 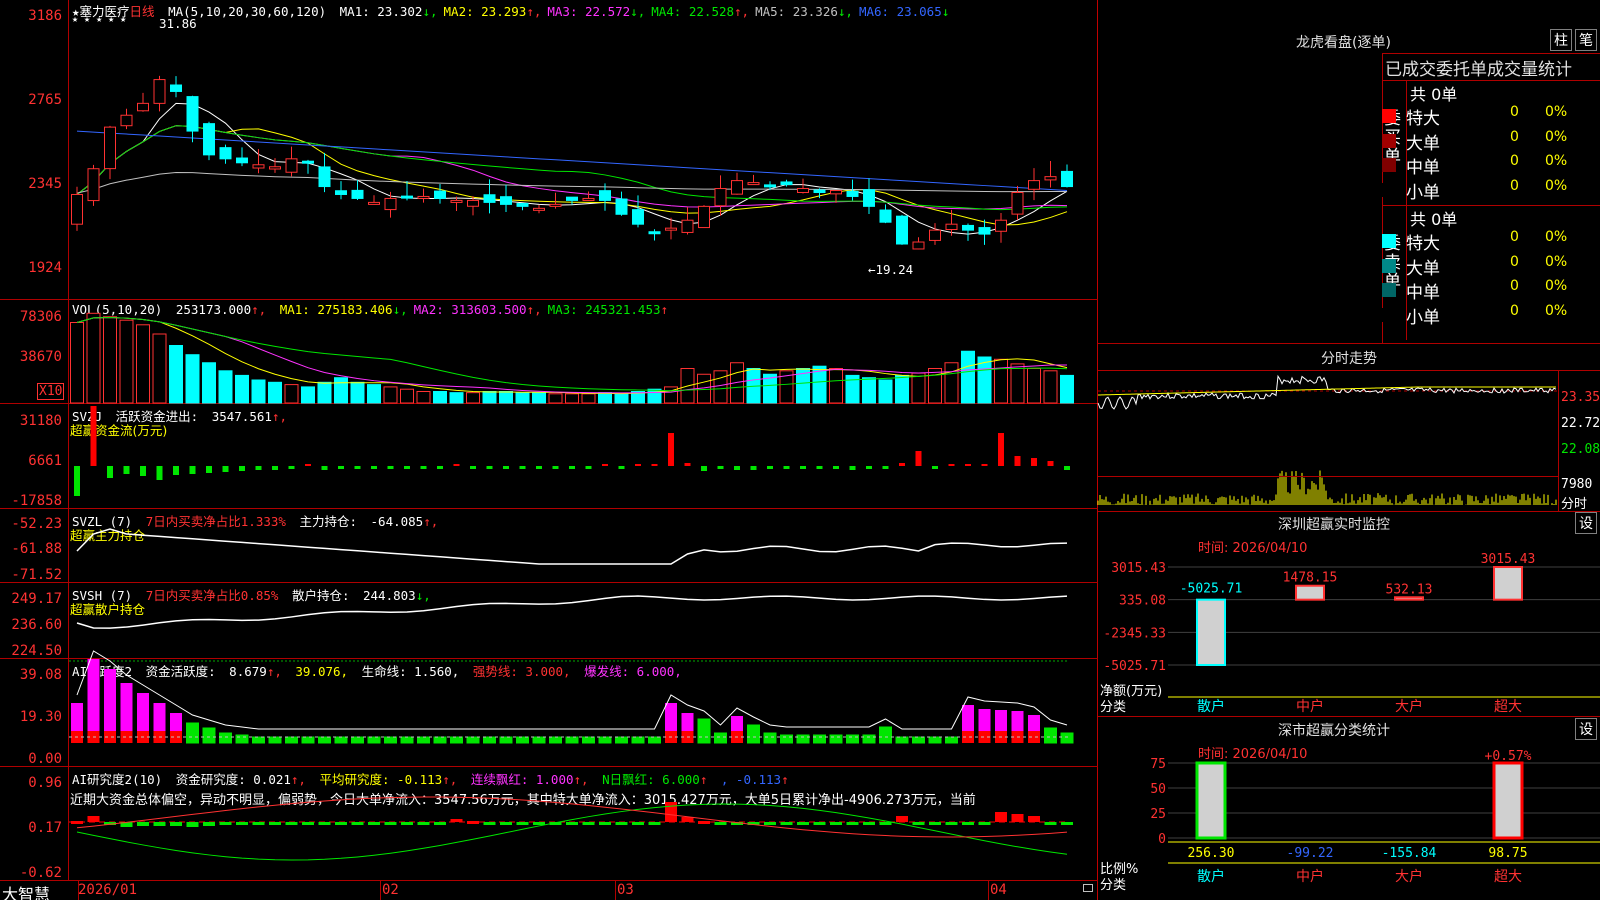 I want to click on volume-chart, so click(x=583, y=352).